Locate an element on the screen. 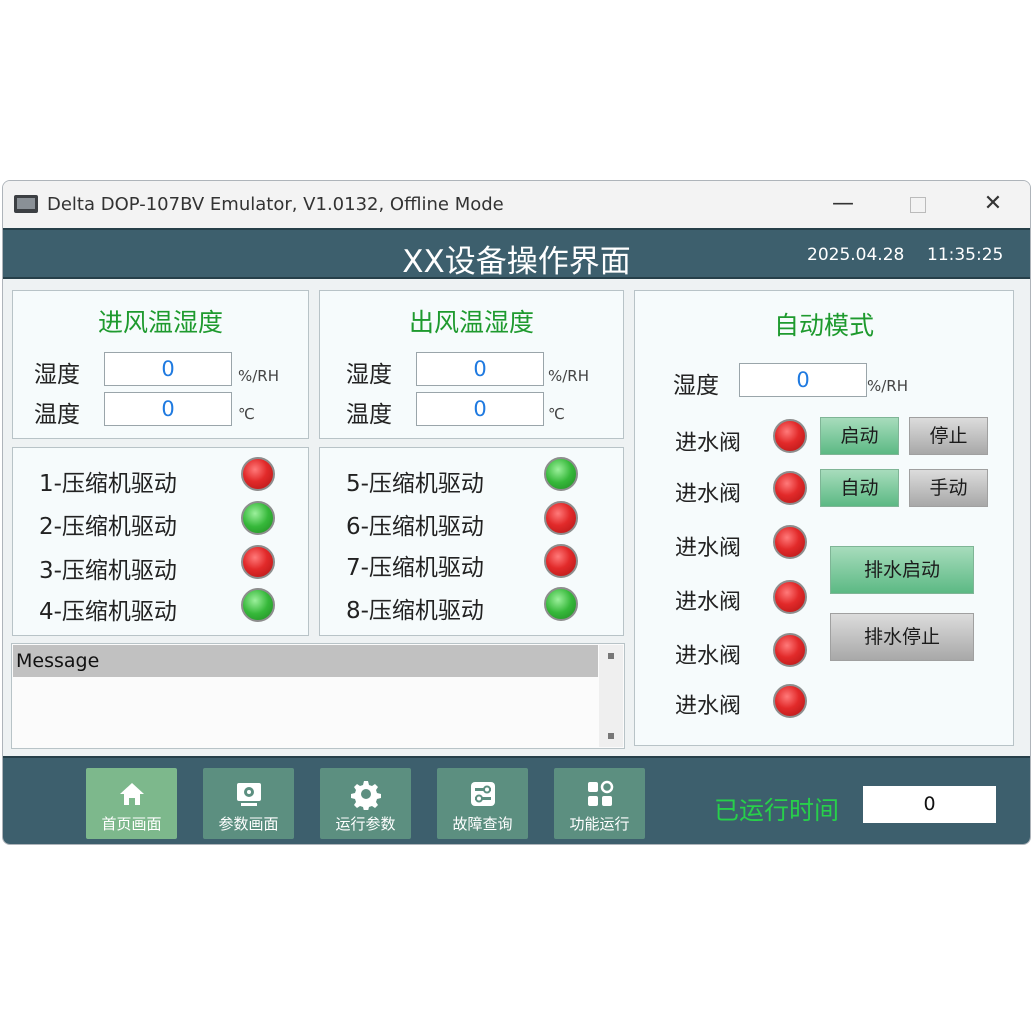  nav-label: 故障查询 is located at coordinates (482, 824).